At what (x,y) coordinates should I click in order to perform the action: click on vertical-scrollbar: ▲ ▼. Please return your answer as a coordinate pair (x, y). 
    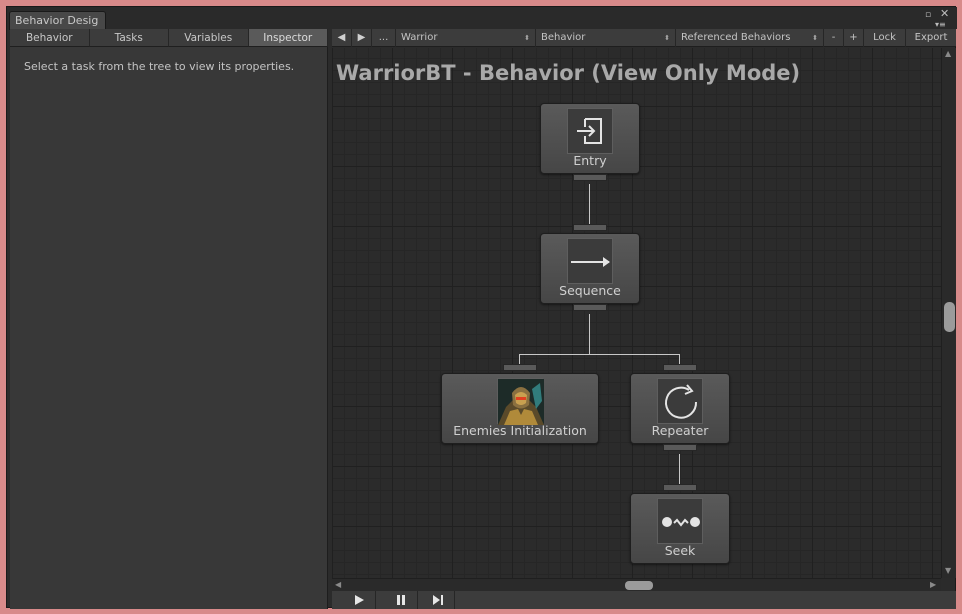
    Looking at the image, I should click on (948, 313).